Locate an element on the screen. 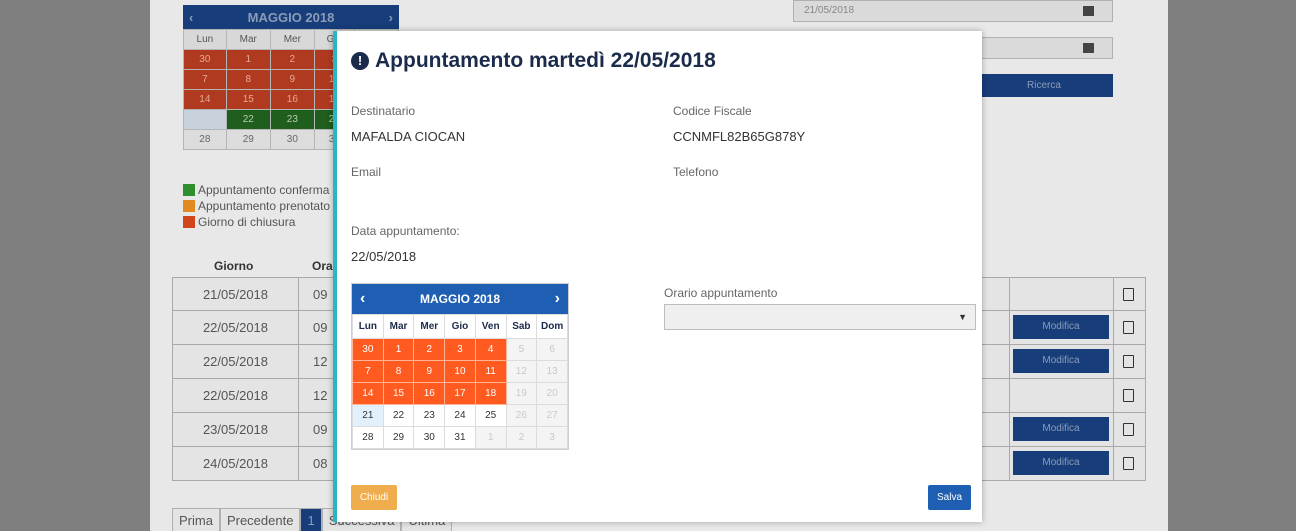 Image resolution: width=1296 pixels, height=531 pixels. calendar-day: 17 is located at coordinates (460, 393).